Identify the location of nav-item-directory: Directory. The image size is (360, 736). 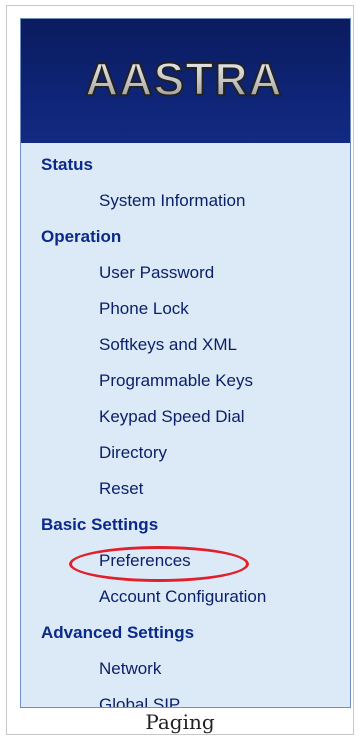
(185, 453).